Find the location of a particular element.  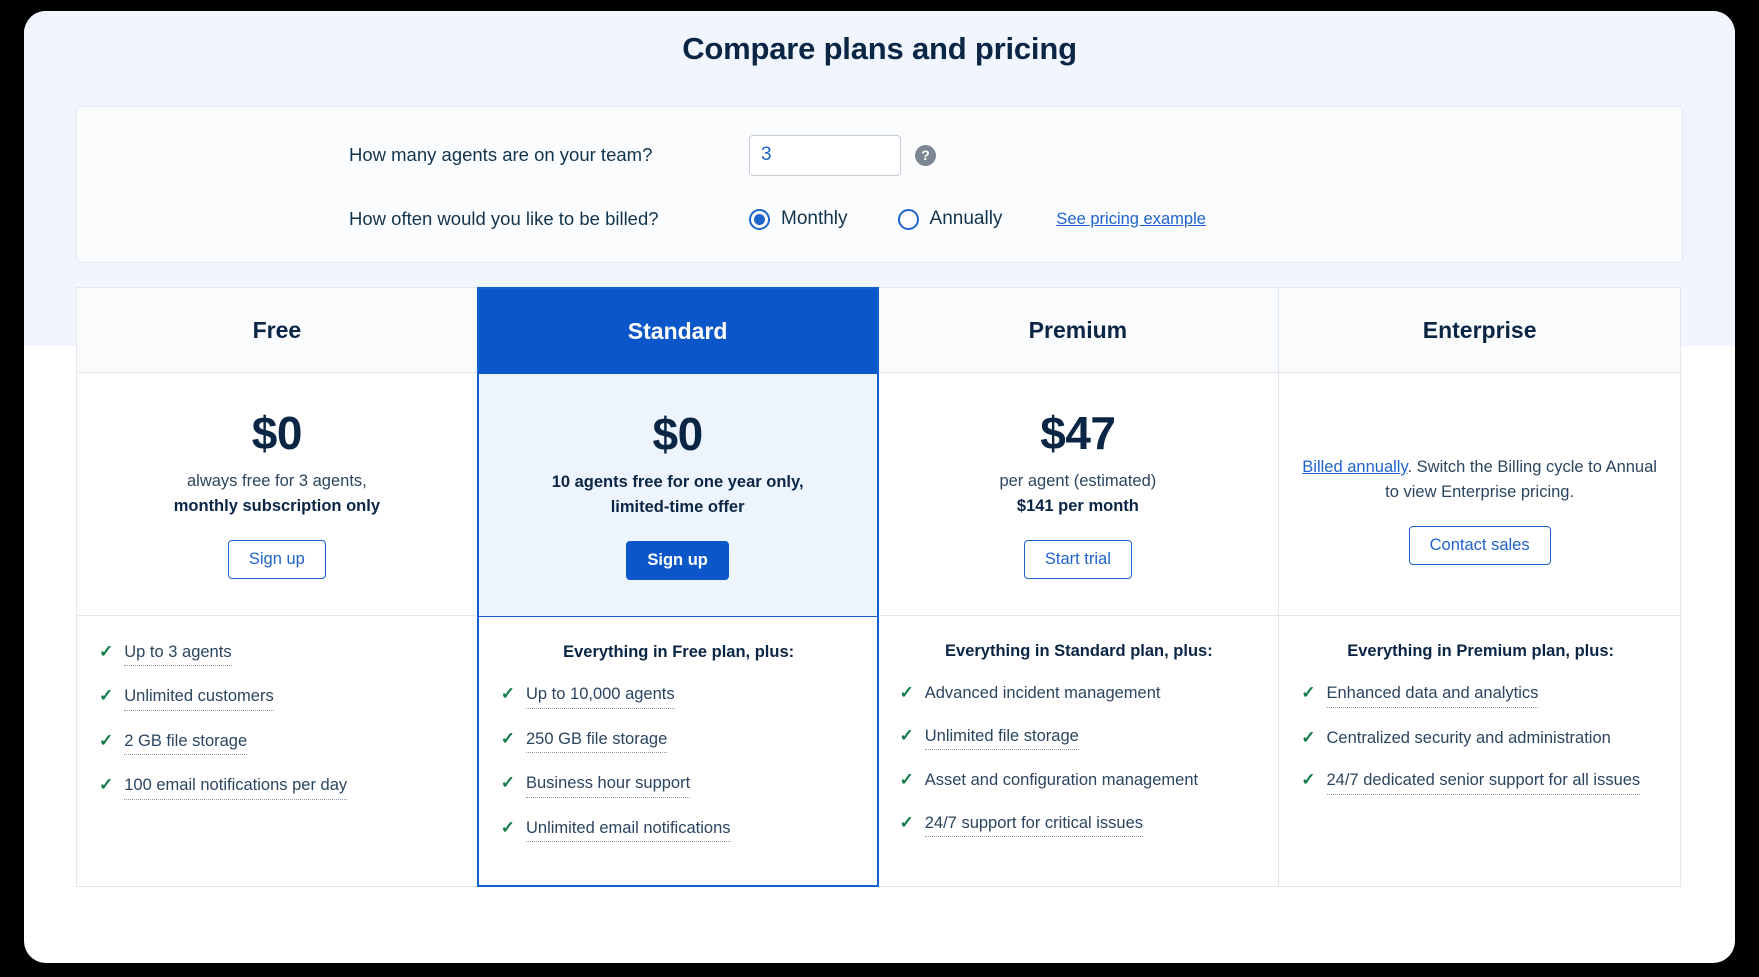

plan-name-enterprise: Enterprise is located at coordinates (1479, 330).